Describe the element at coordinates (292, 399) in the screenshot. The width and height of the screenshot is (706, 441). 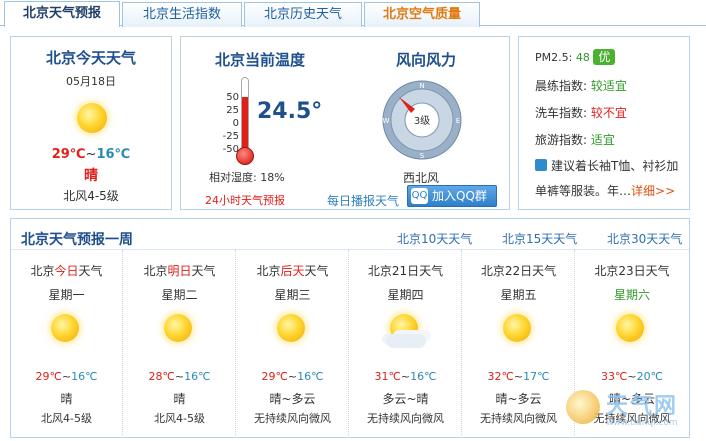
I see `day-condition: 晴~多云` at that location.